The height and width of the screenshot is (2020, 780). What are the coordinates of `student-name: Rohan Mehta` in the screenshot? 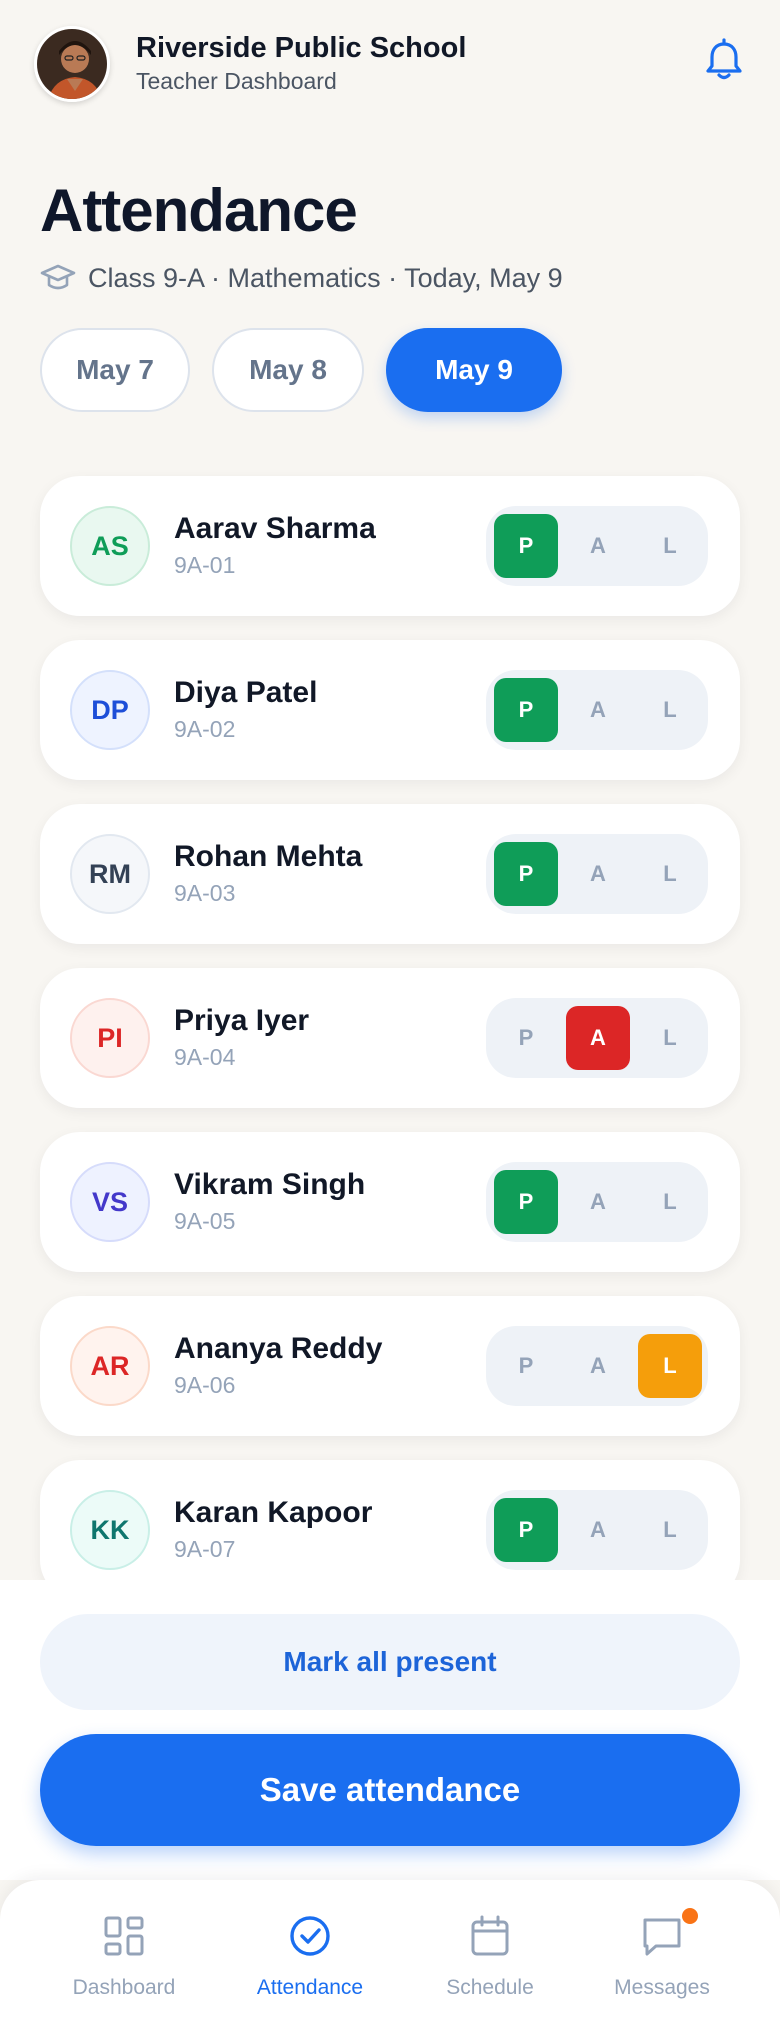 It's located at (268, 856).